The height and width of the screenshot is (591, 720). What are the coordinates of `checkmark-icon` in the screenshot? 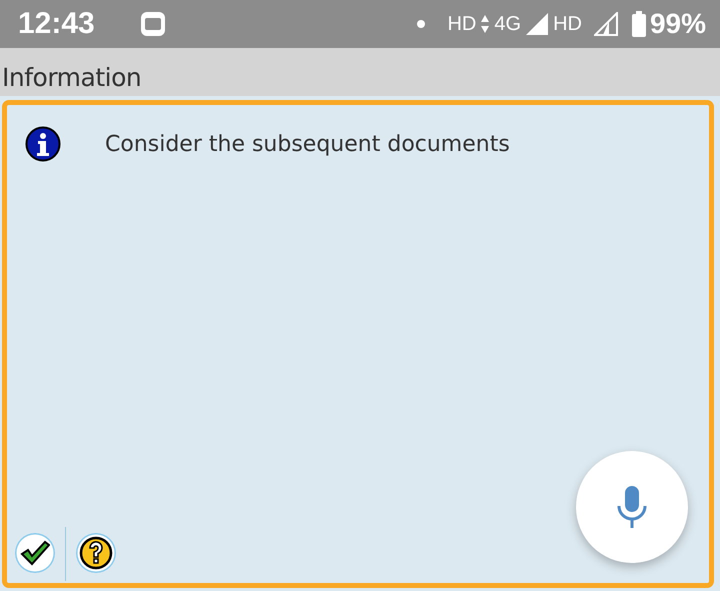 It's located at (35, 553).